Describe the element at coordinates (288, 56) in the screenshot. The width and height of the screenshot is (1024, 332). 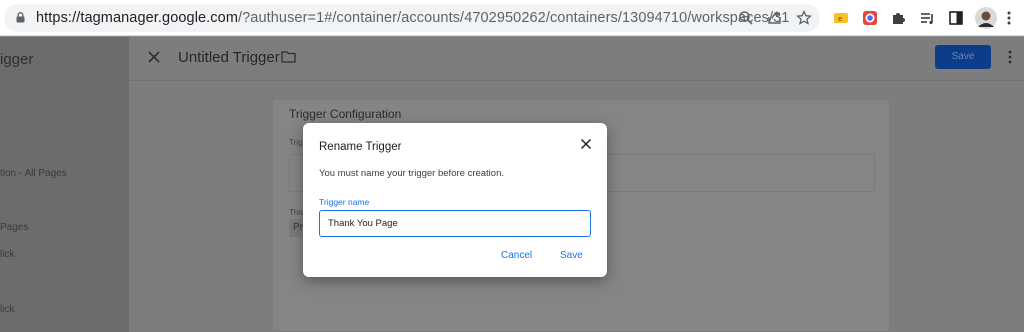
I see `folder-icon` at that location.